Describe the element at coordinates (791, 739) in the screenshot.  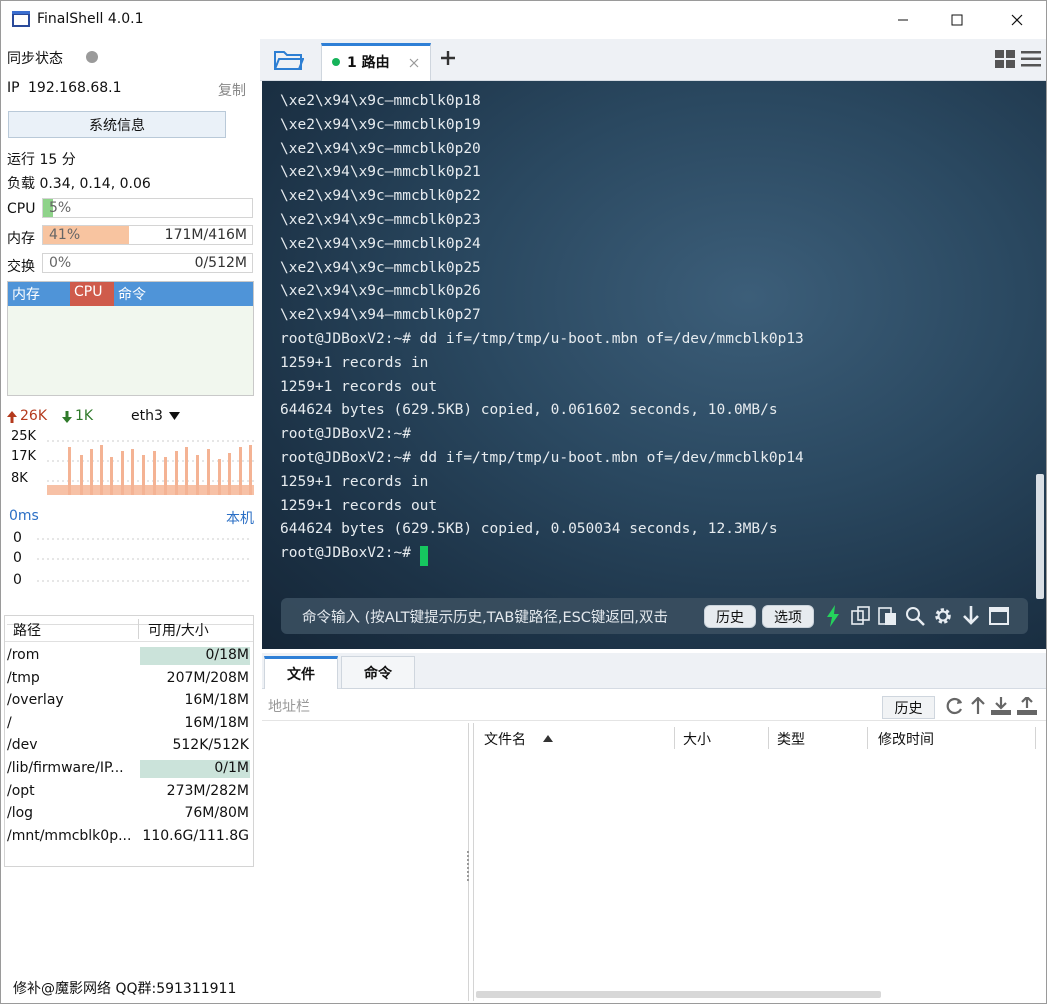
I see `column-type: 类型` at that location.